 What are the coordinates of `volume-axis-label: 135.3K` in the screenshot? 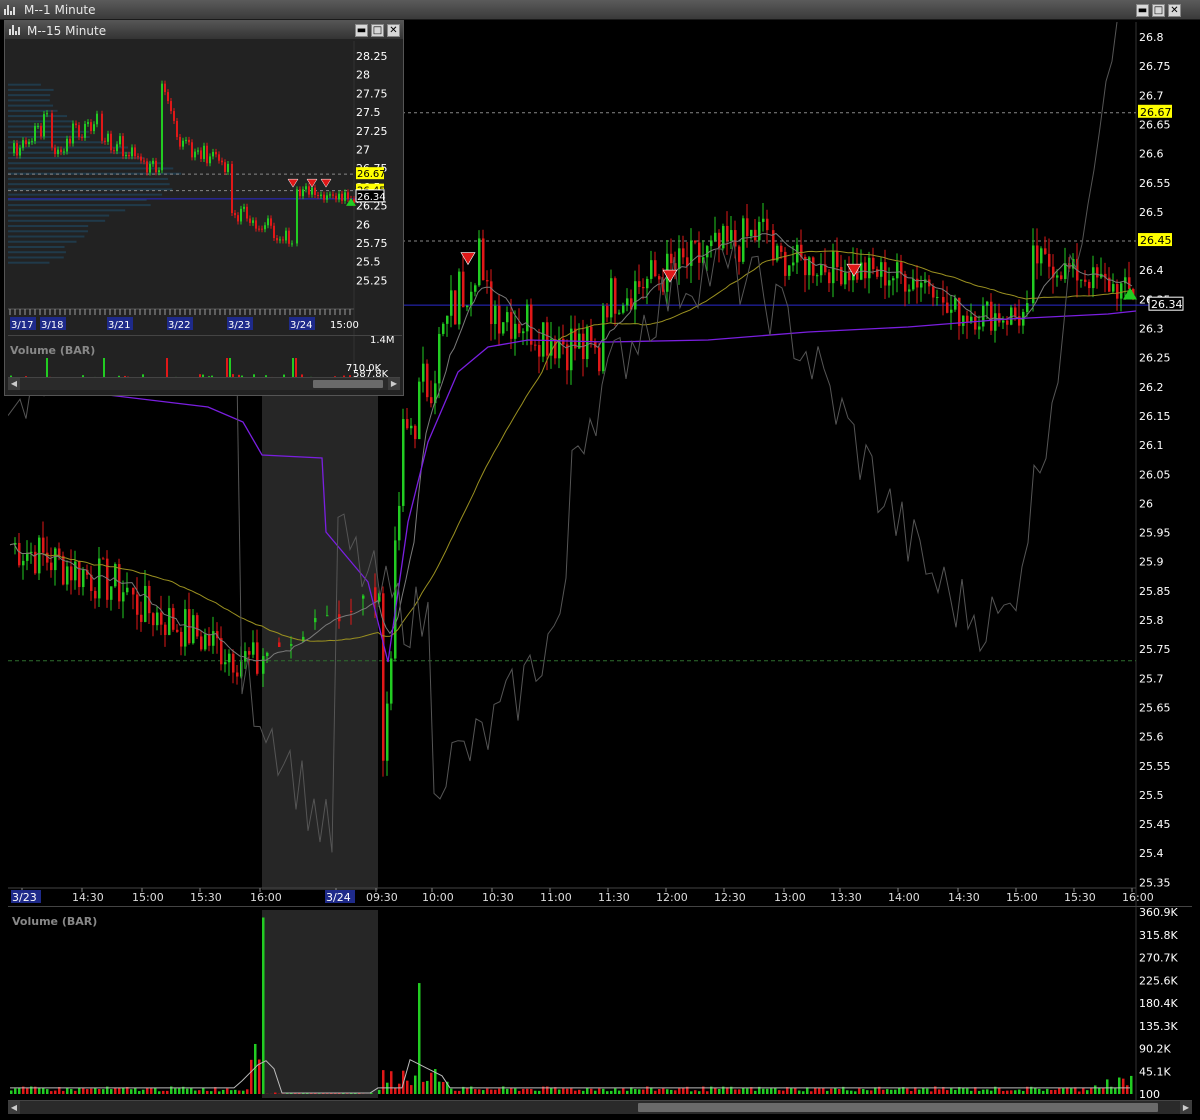 It's located at (1158, 1026).